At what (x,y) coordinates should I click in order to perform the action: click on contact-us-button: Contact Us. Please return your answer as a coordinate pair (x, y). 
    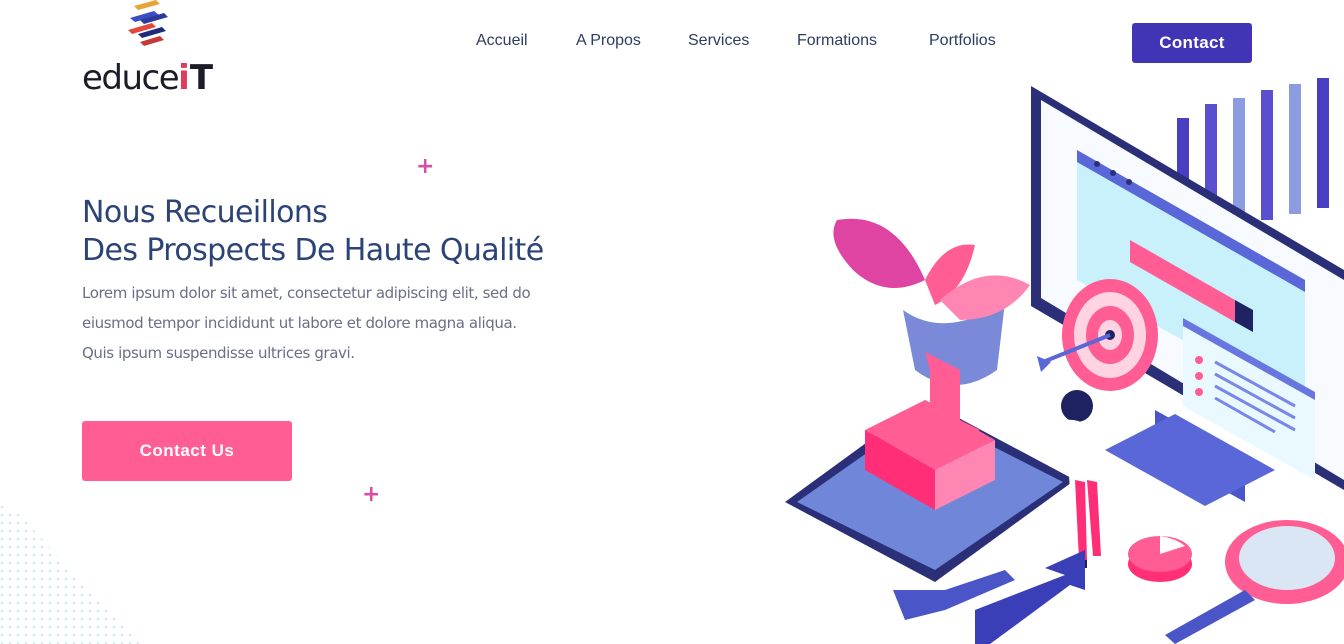
    Looking at the image, I should click on (187, 451).